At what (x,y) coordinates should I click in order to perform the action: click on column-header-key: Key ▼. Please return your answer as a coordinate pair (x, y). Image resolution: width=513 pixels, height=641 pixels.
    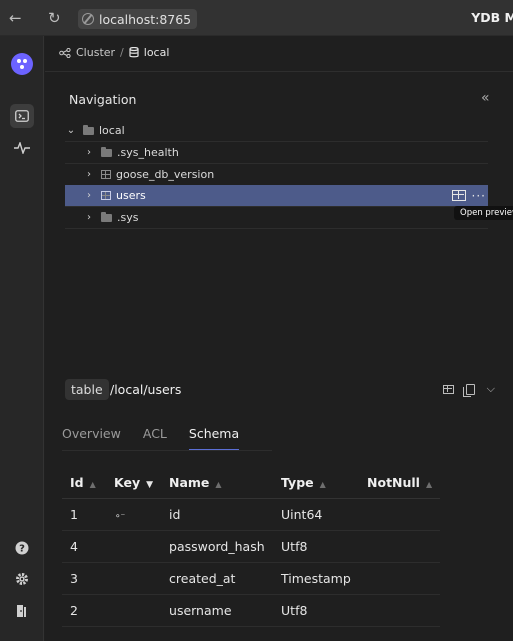
    Looking at the image, I should click on (134, 483).